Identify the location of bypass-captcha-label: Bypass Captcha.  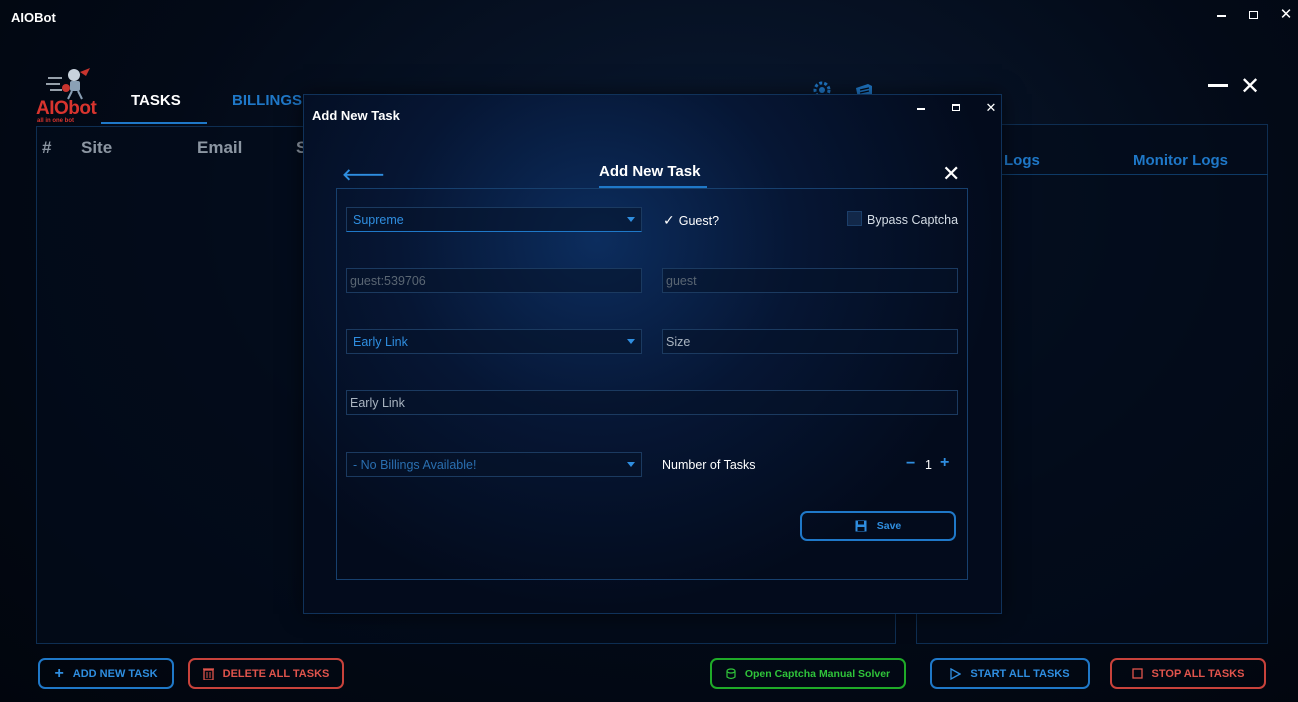
(913, 220).